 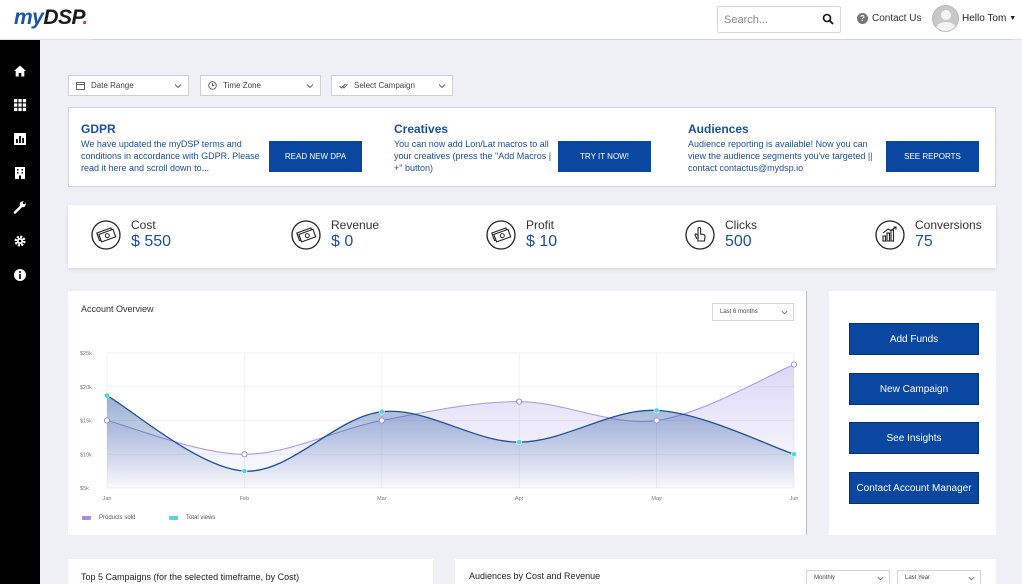 What do you see at coordinates (20, 139) in the screenshot?
I see `bar-chart-icon` at bounding box center [20, 139].